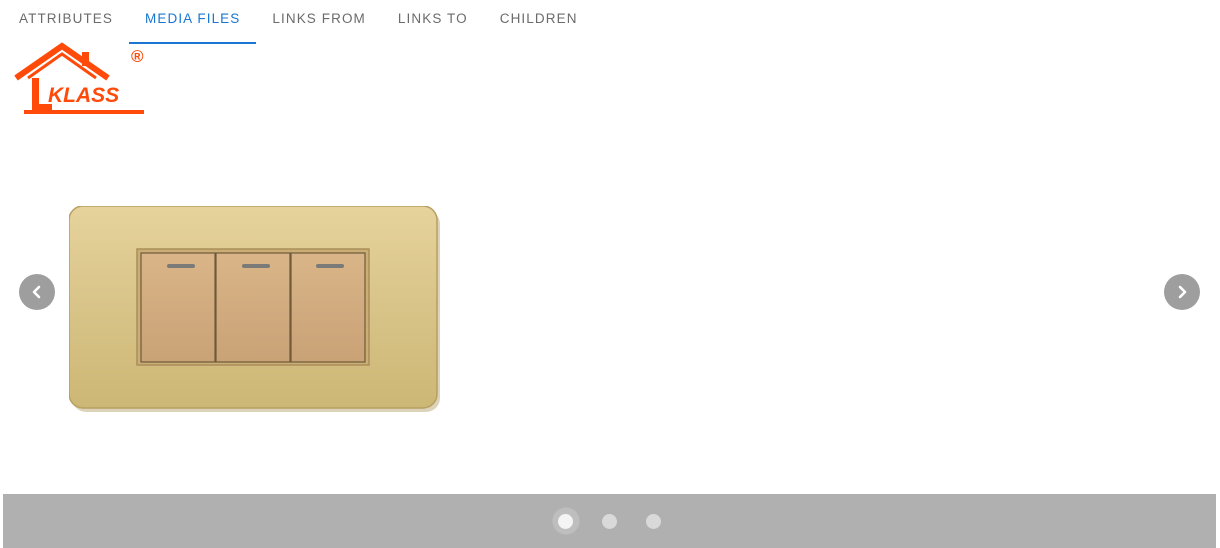  I want to click on carousel-prev-button, so click(37, 292).